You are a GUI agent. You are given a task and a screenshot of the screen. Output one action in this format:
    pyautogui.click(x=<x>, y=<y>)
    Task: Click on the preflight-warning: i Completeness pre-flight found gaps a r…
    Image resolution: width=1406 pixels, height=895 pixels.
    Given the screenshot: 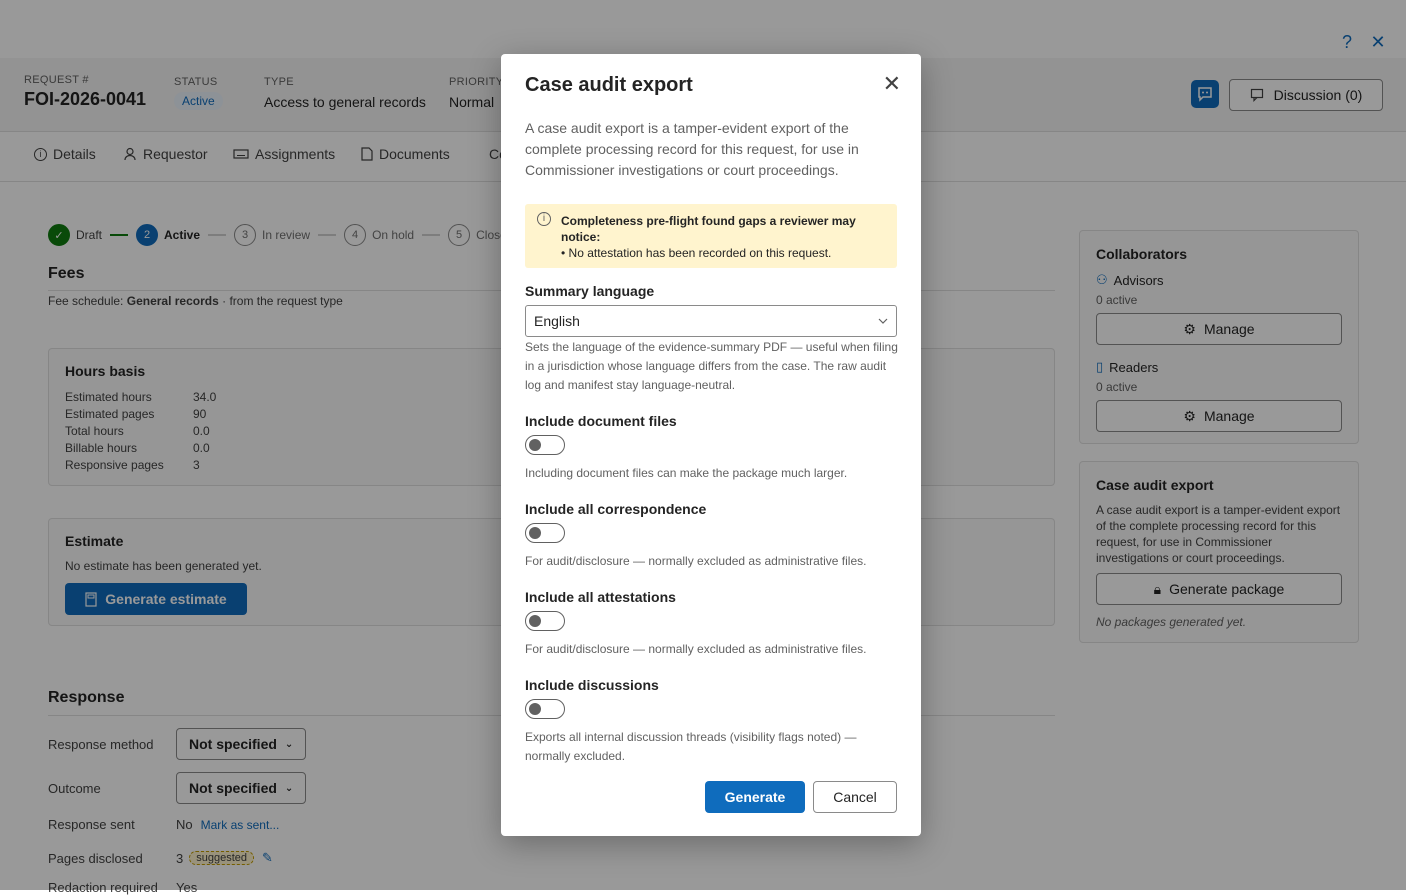 What is the action you would take?
    pyautogui.click(x=711, y=236)
    